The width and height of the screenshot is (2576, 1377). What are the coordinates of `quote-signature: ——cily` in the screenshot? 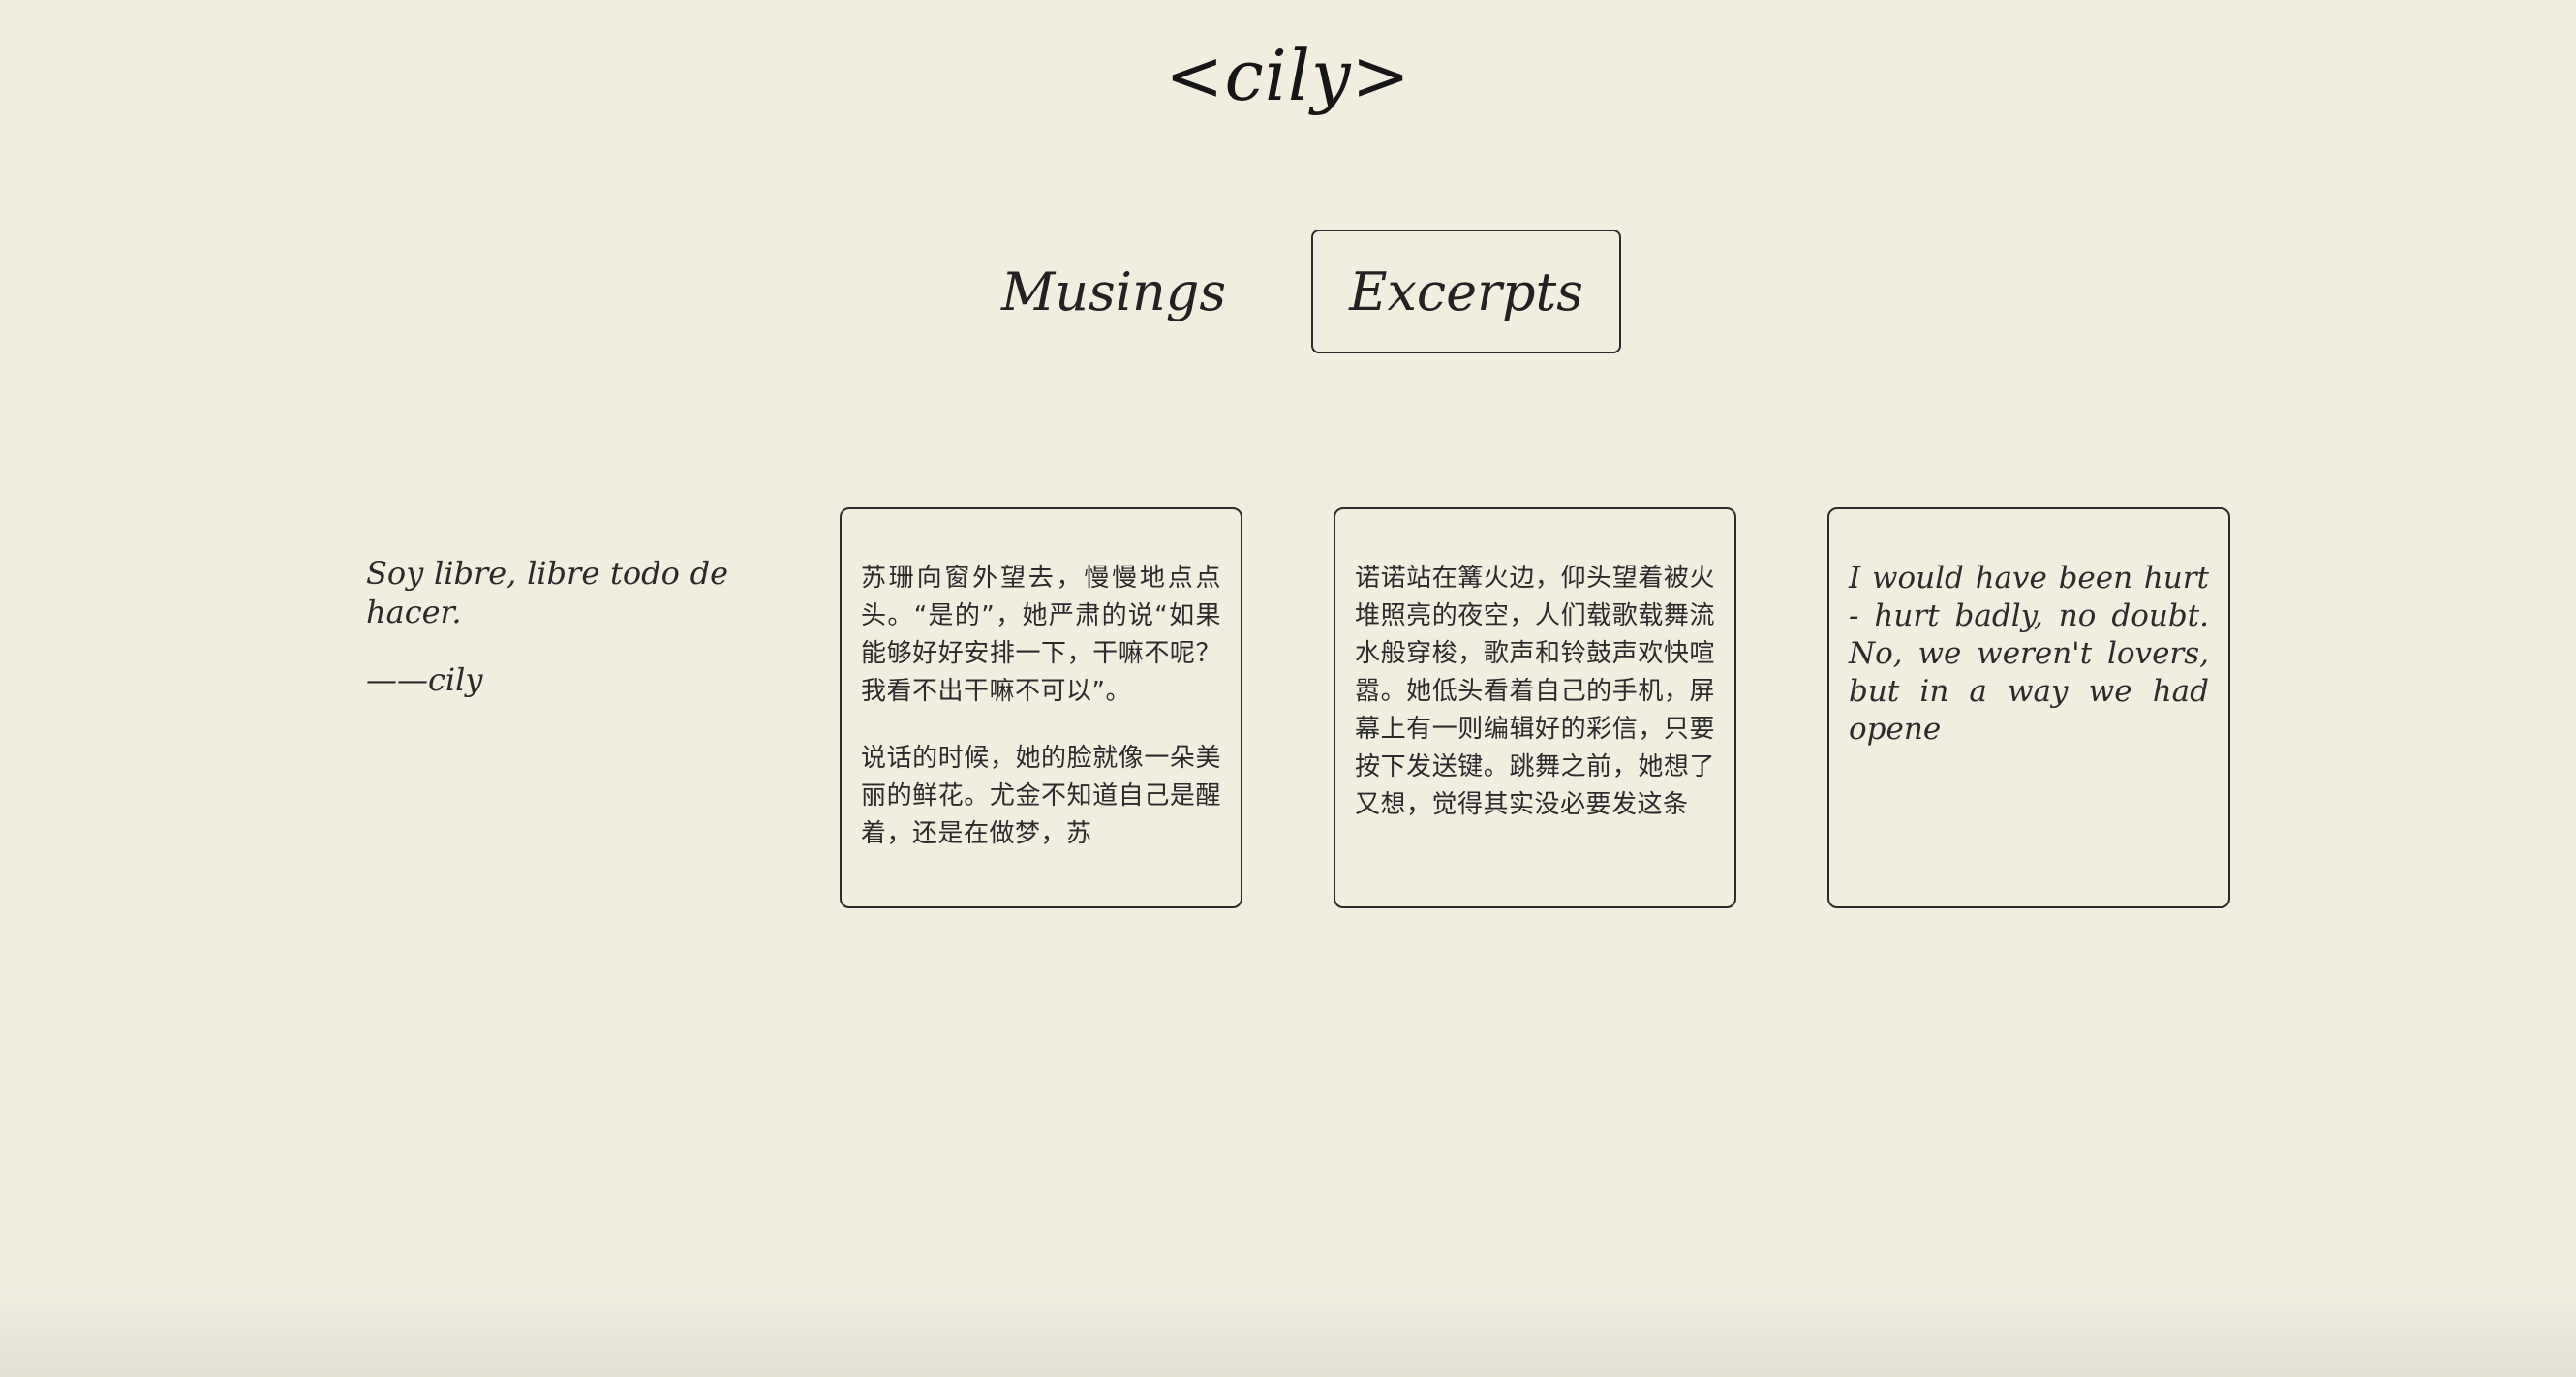 It's located at (424, 680).